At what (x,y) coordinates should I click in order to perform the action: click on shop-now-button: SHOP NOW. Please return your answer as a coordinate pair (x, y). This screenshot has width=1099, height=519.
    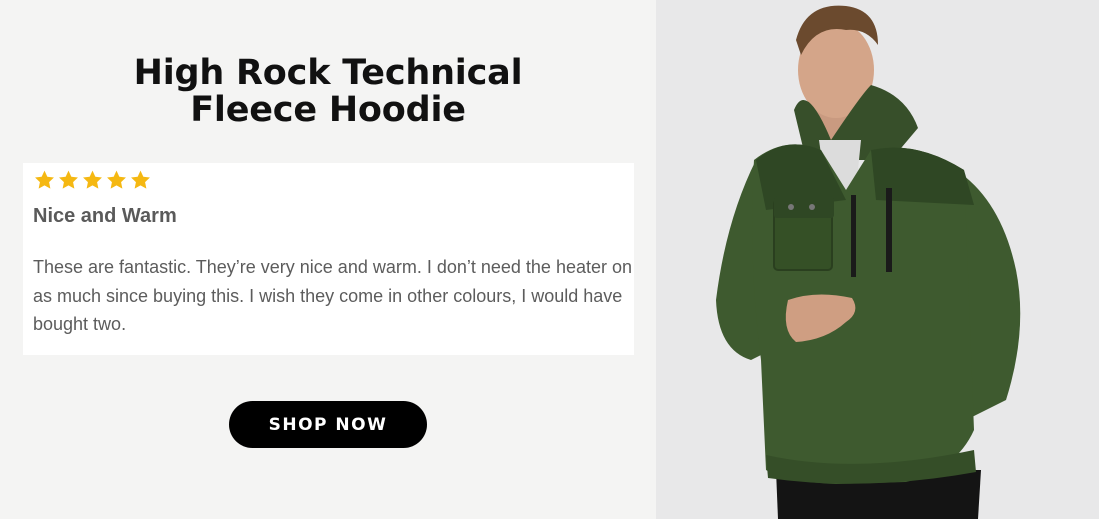
    Looking at the image, I should click on (328, 424).